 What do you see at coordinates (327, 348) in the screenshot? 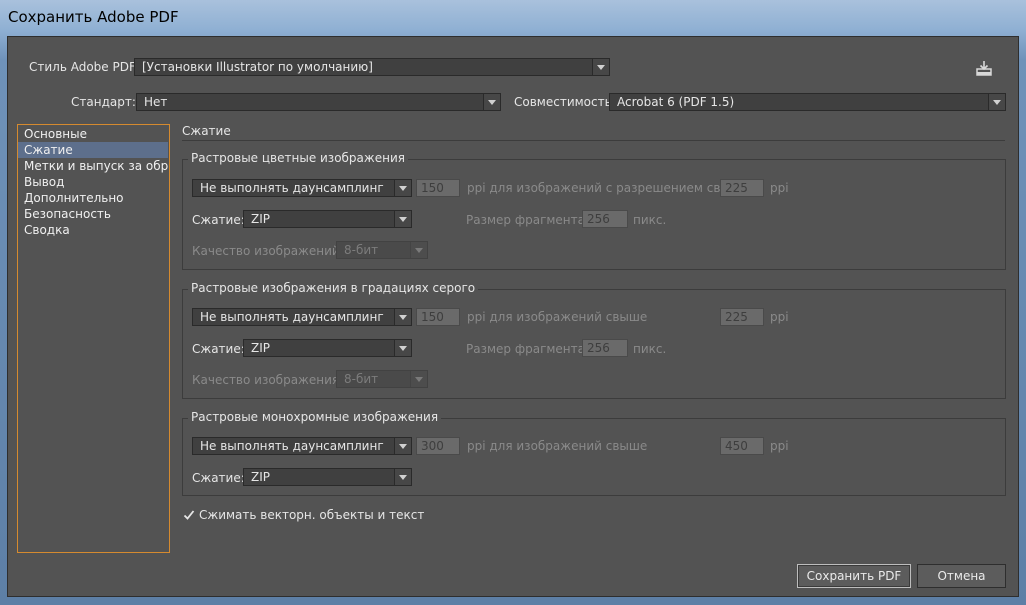
I see `gray-compression-select: ZIP` at bounding box center [327, 348].